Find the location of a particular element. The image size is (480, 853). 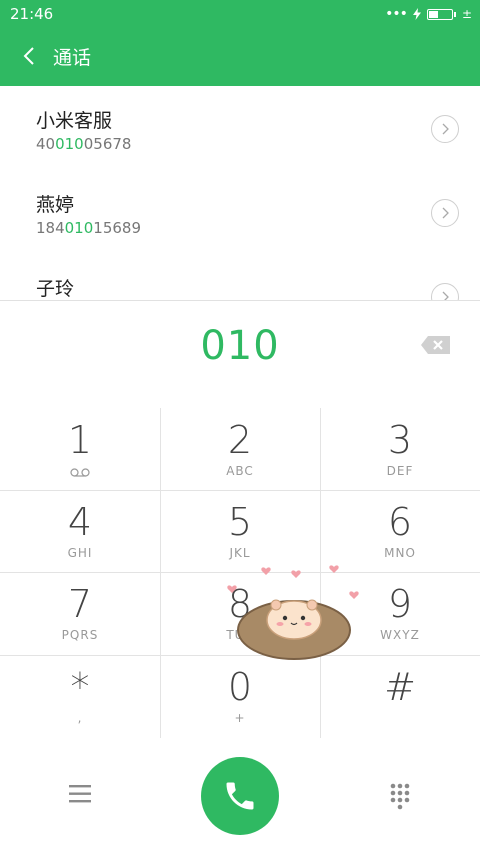

backspace-icon is located at coordinates (435, 345).